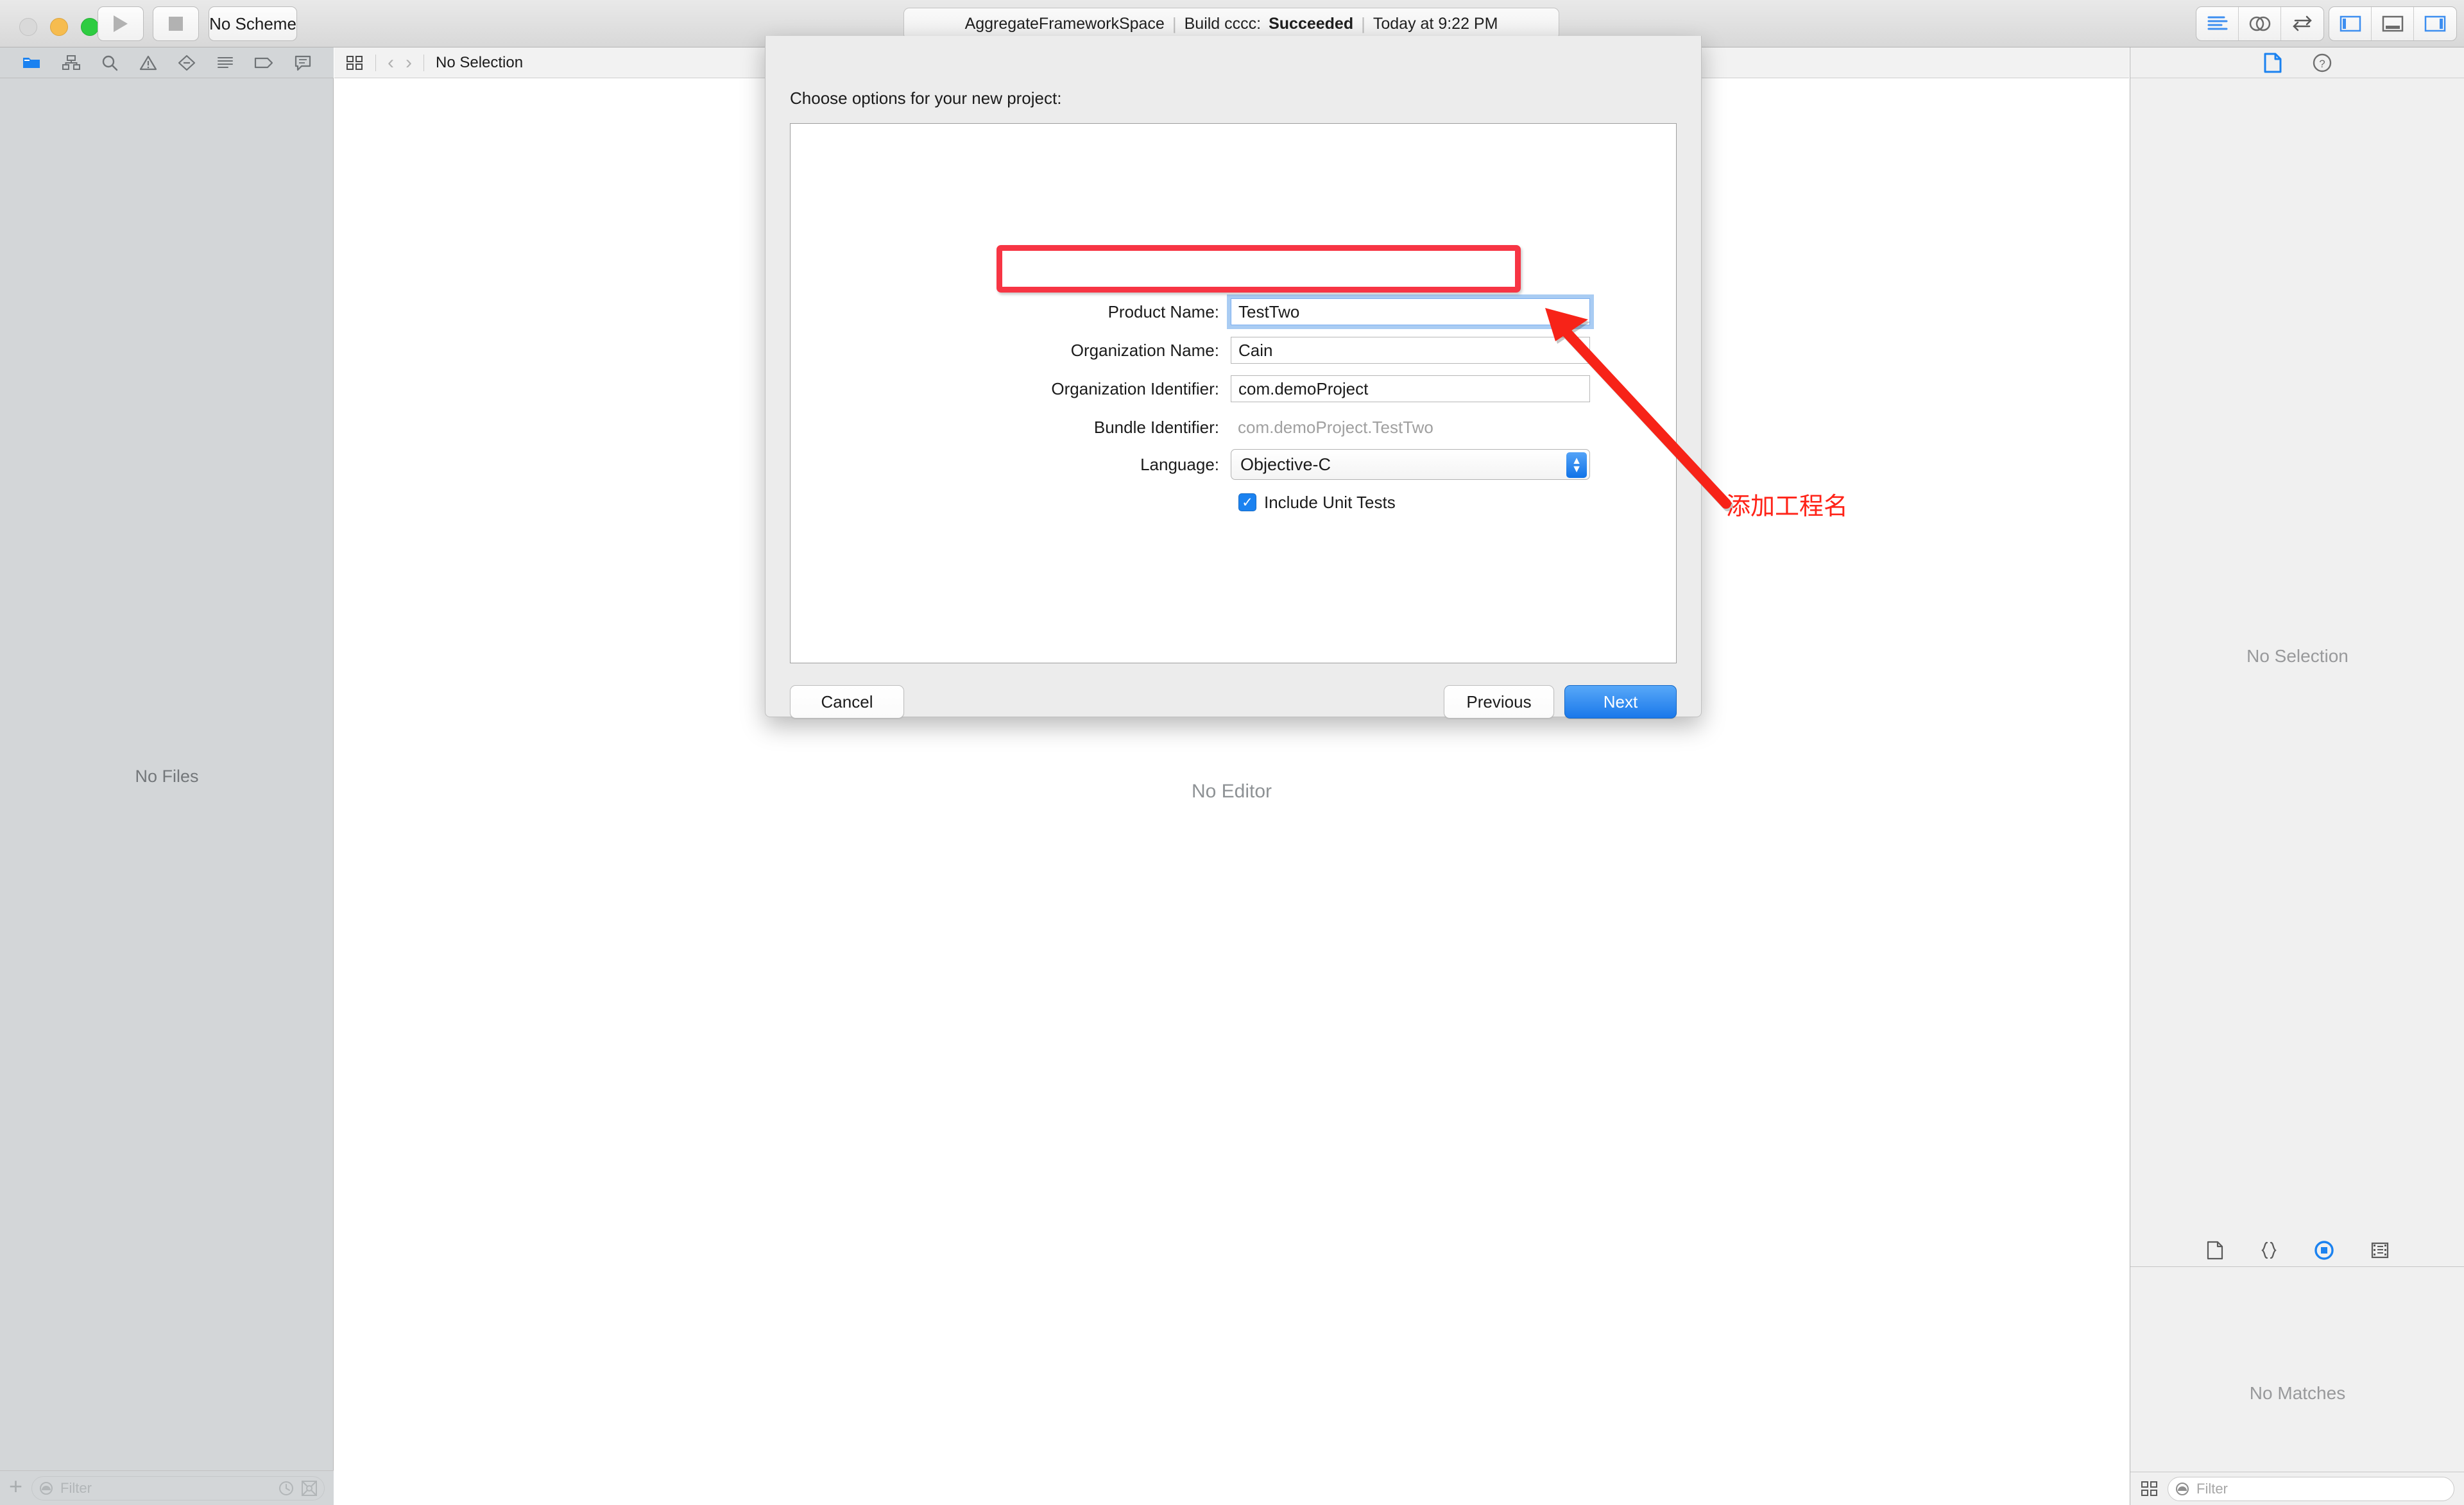 The width and height of the screenshot is (2464, 1505). What do you see at coordinates (2273, 63) in the screenshot?
I see `file-inspector-icon` at bounding box center [2273, 63].